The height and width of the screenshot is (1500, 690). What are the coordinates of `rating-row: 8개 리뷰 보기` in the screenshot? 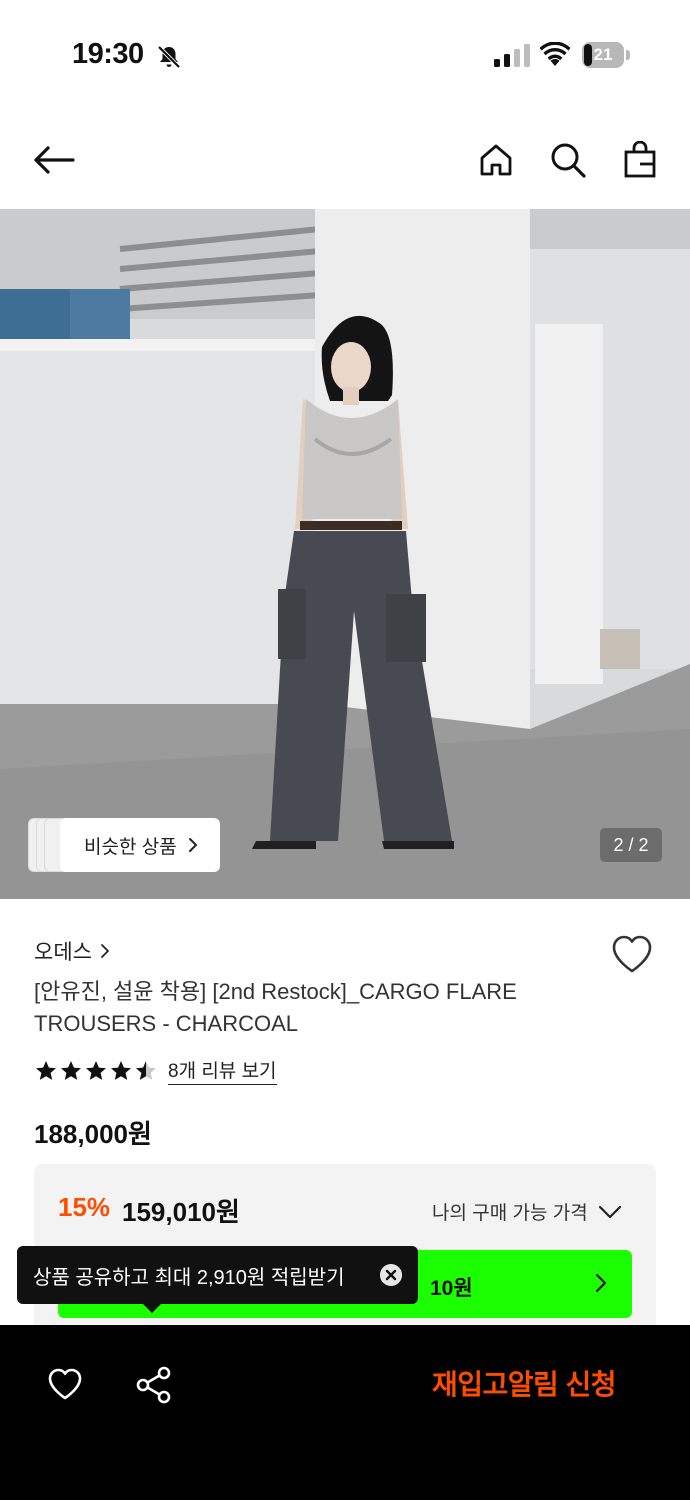 It's located at (155, 1070).